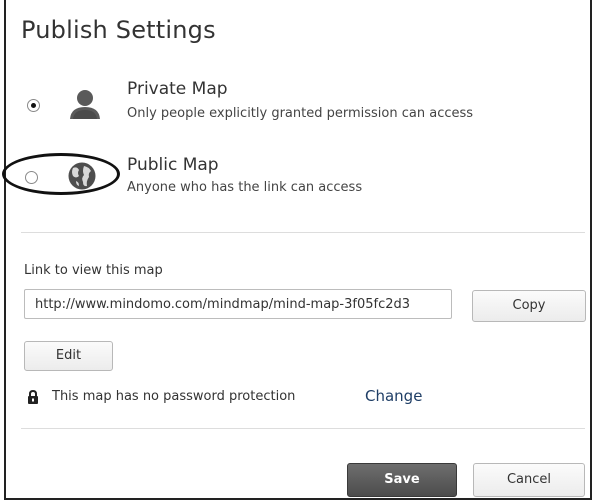 The image size is (594, 502). I want to click on private-map-radio, so click(33, 105).